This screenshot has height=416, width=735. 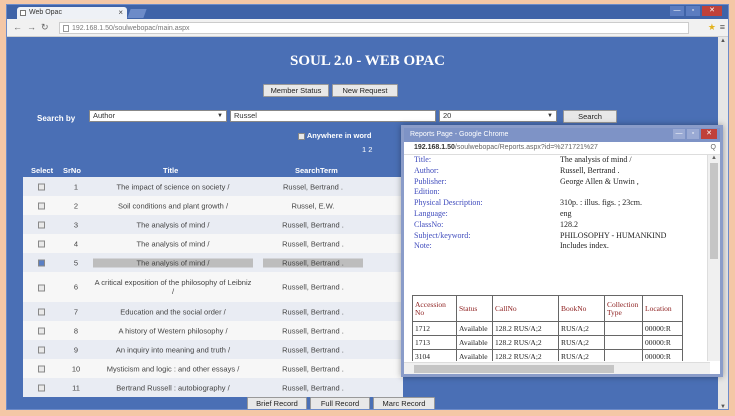 I want to click on popup-minimize-button: —, so click(x=679, y=134).